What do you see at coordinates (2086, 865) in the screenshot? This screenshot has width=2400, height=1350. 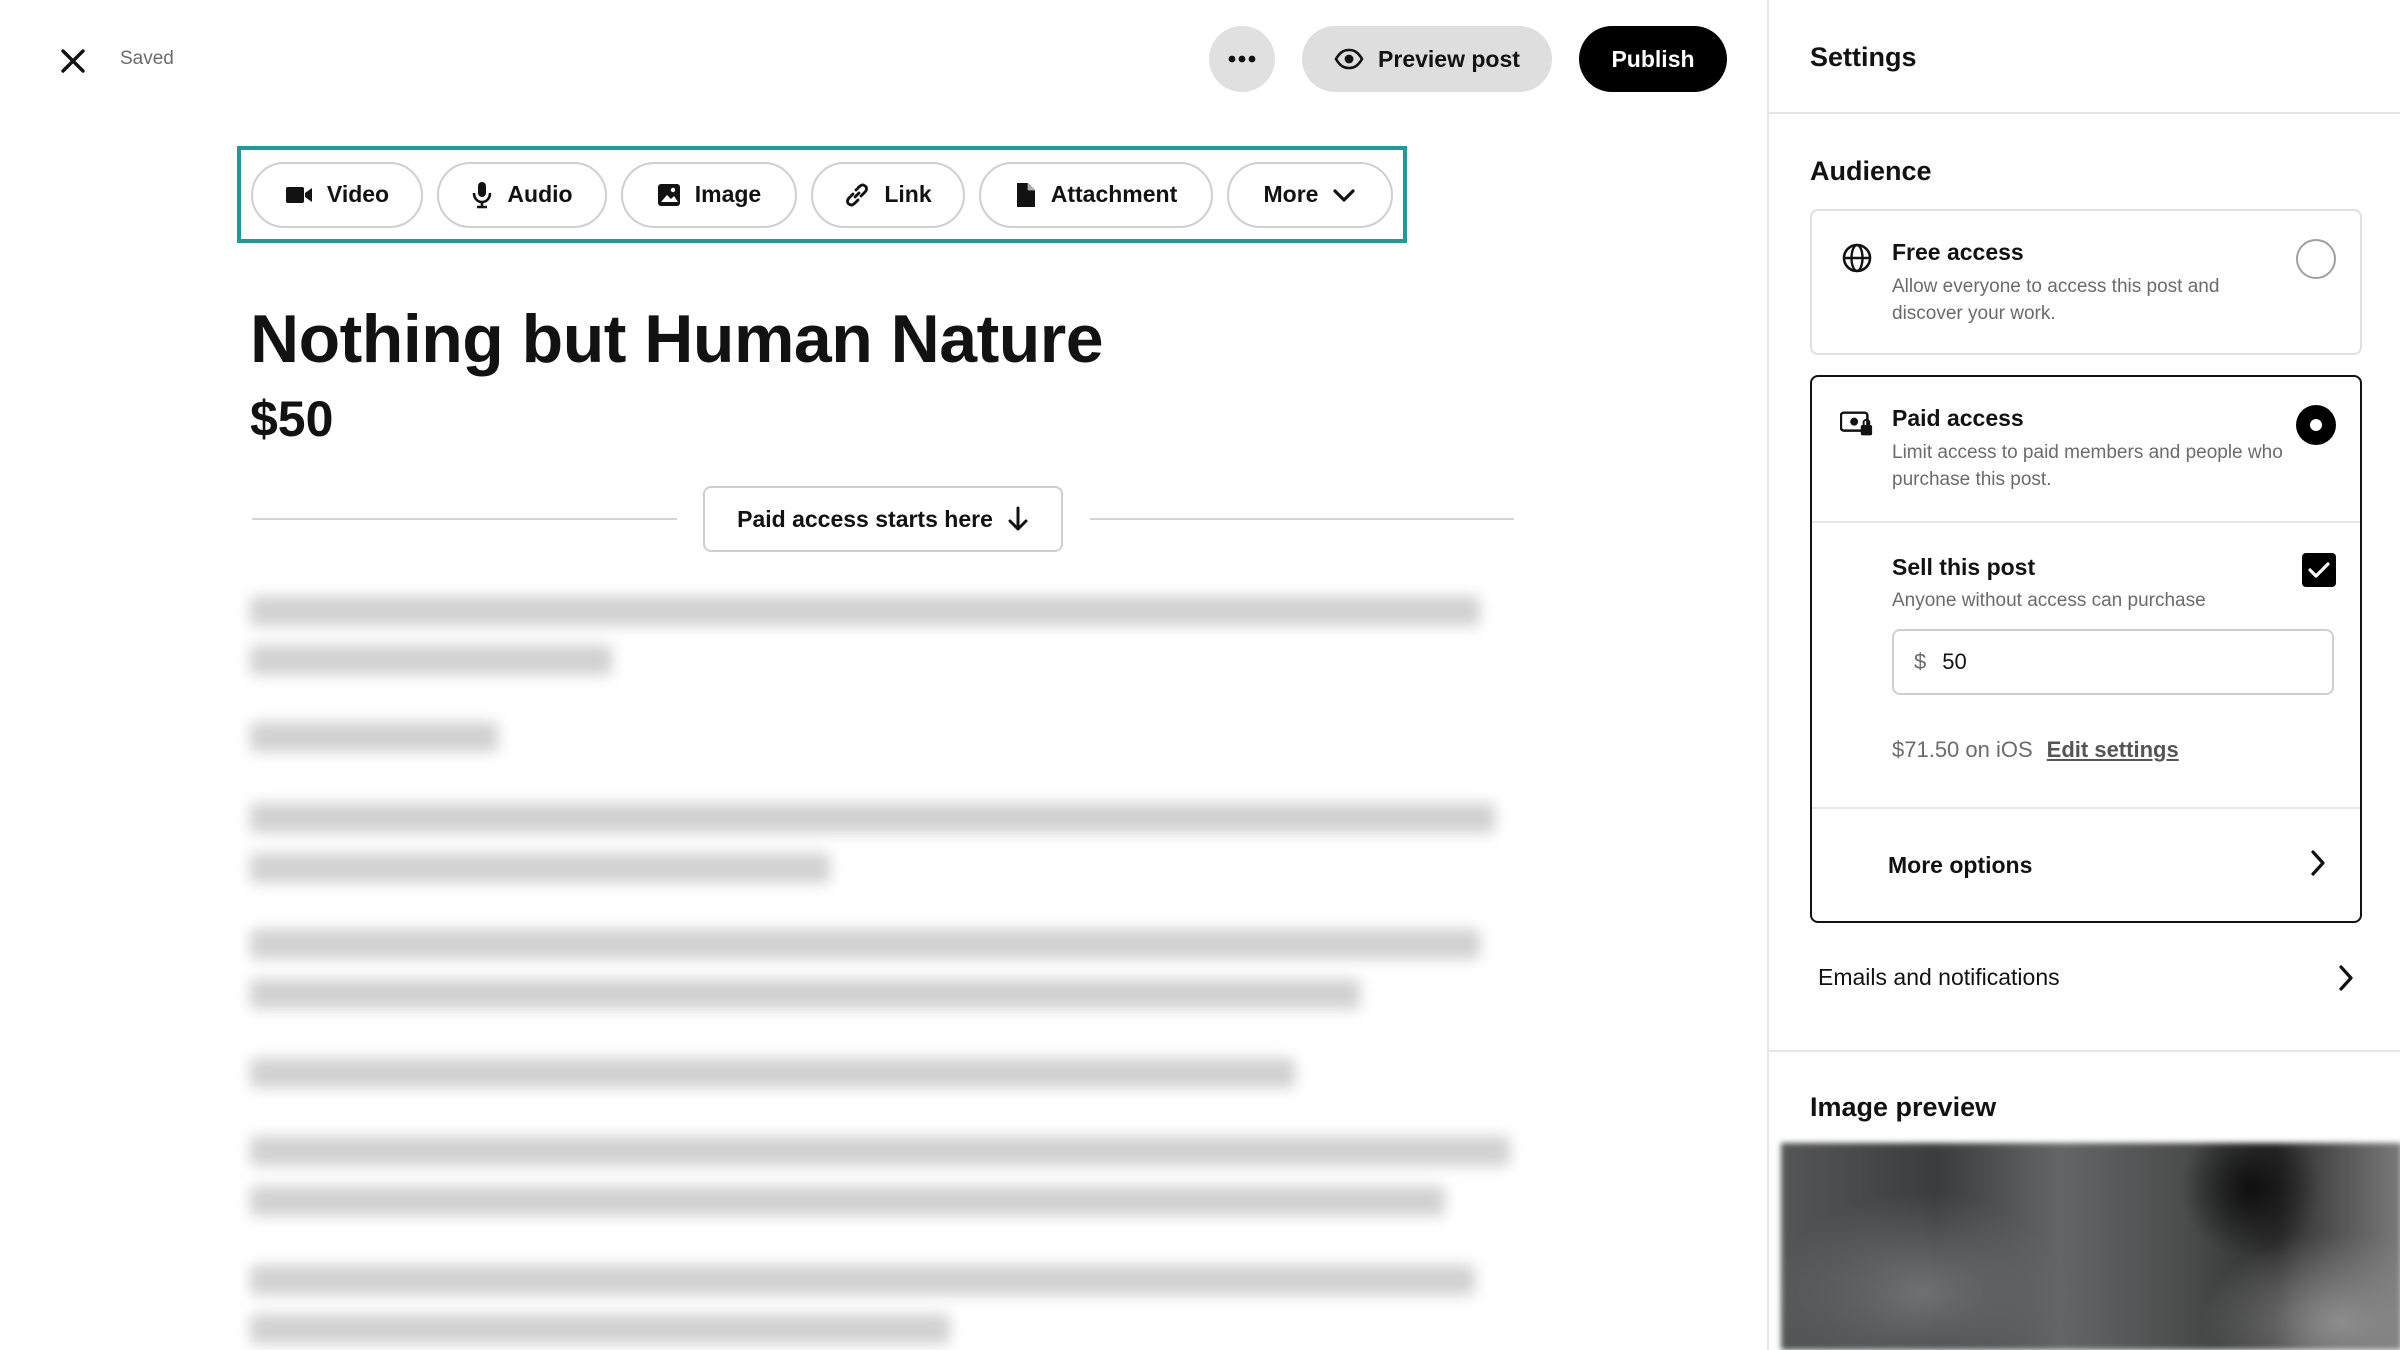 I see `more-options-row: More options` at bounding box center [2086, 865].